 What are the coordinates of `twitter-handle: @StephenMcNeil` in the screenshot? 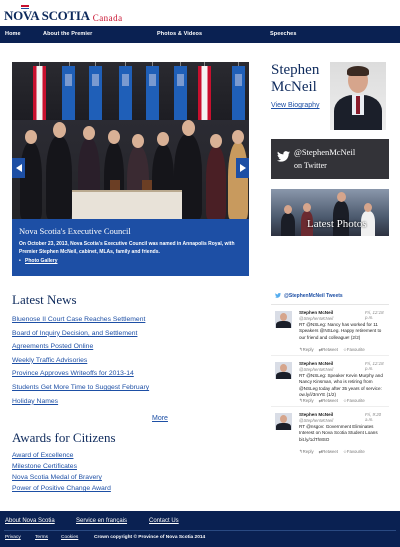 It's located at (325, 152).